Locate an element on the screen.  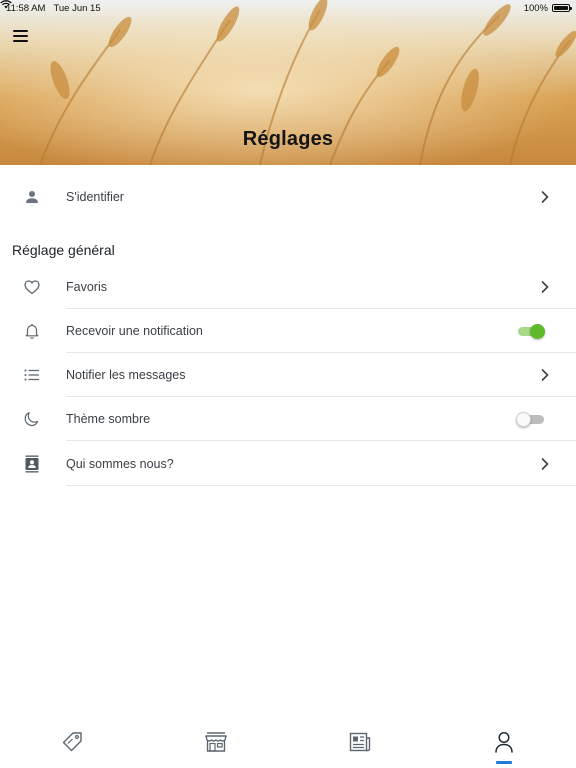
tab-offers is located at coordinates (72, 742).